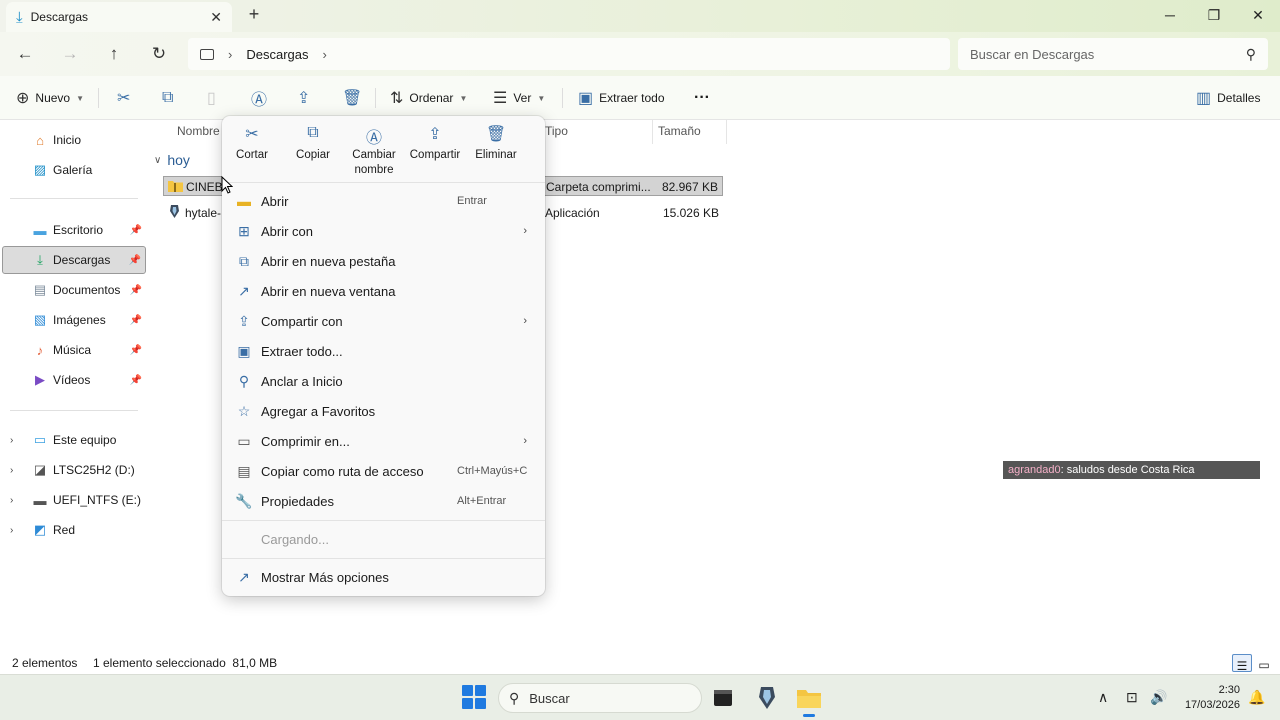  I want to click on menu-item-abrir-con: ⊞ Abrir con ›, so click(383, 231).